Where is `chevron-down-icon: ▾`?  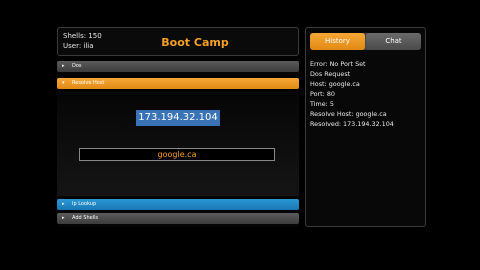
chevron-down-icon: ▾ is located at coordinates (63, 83).